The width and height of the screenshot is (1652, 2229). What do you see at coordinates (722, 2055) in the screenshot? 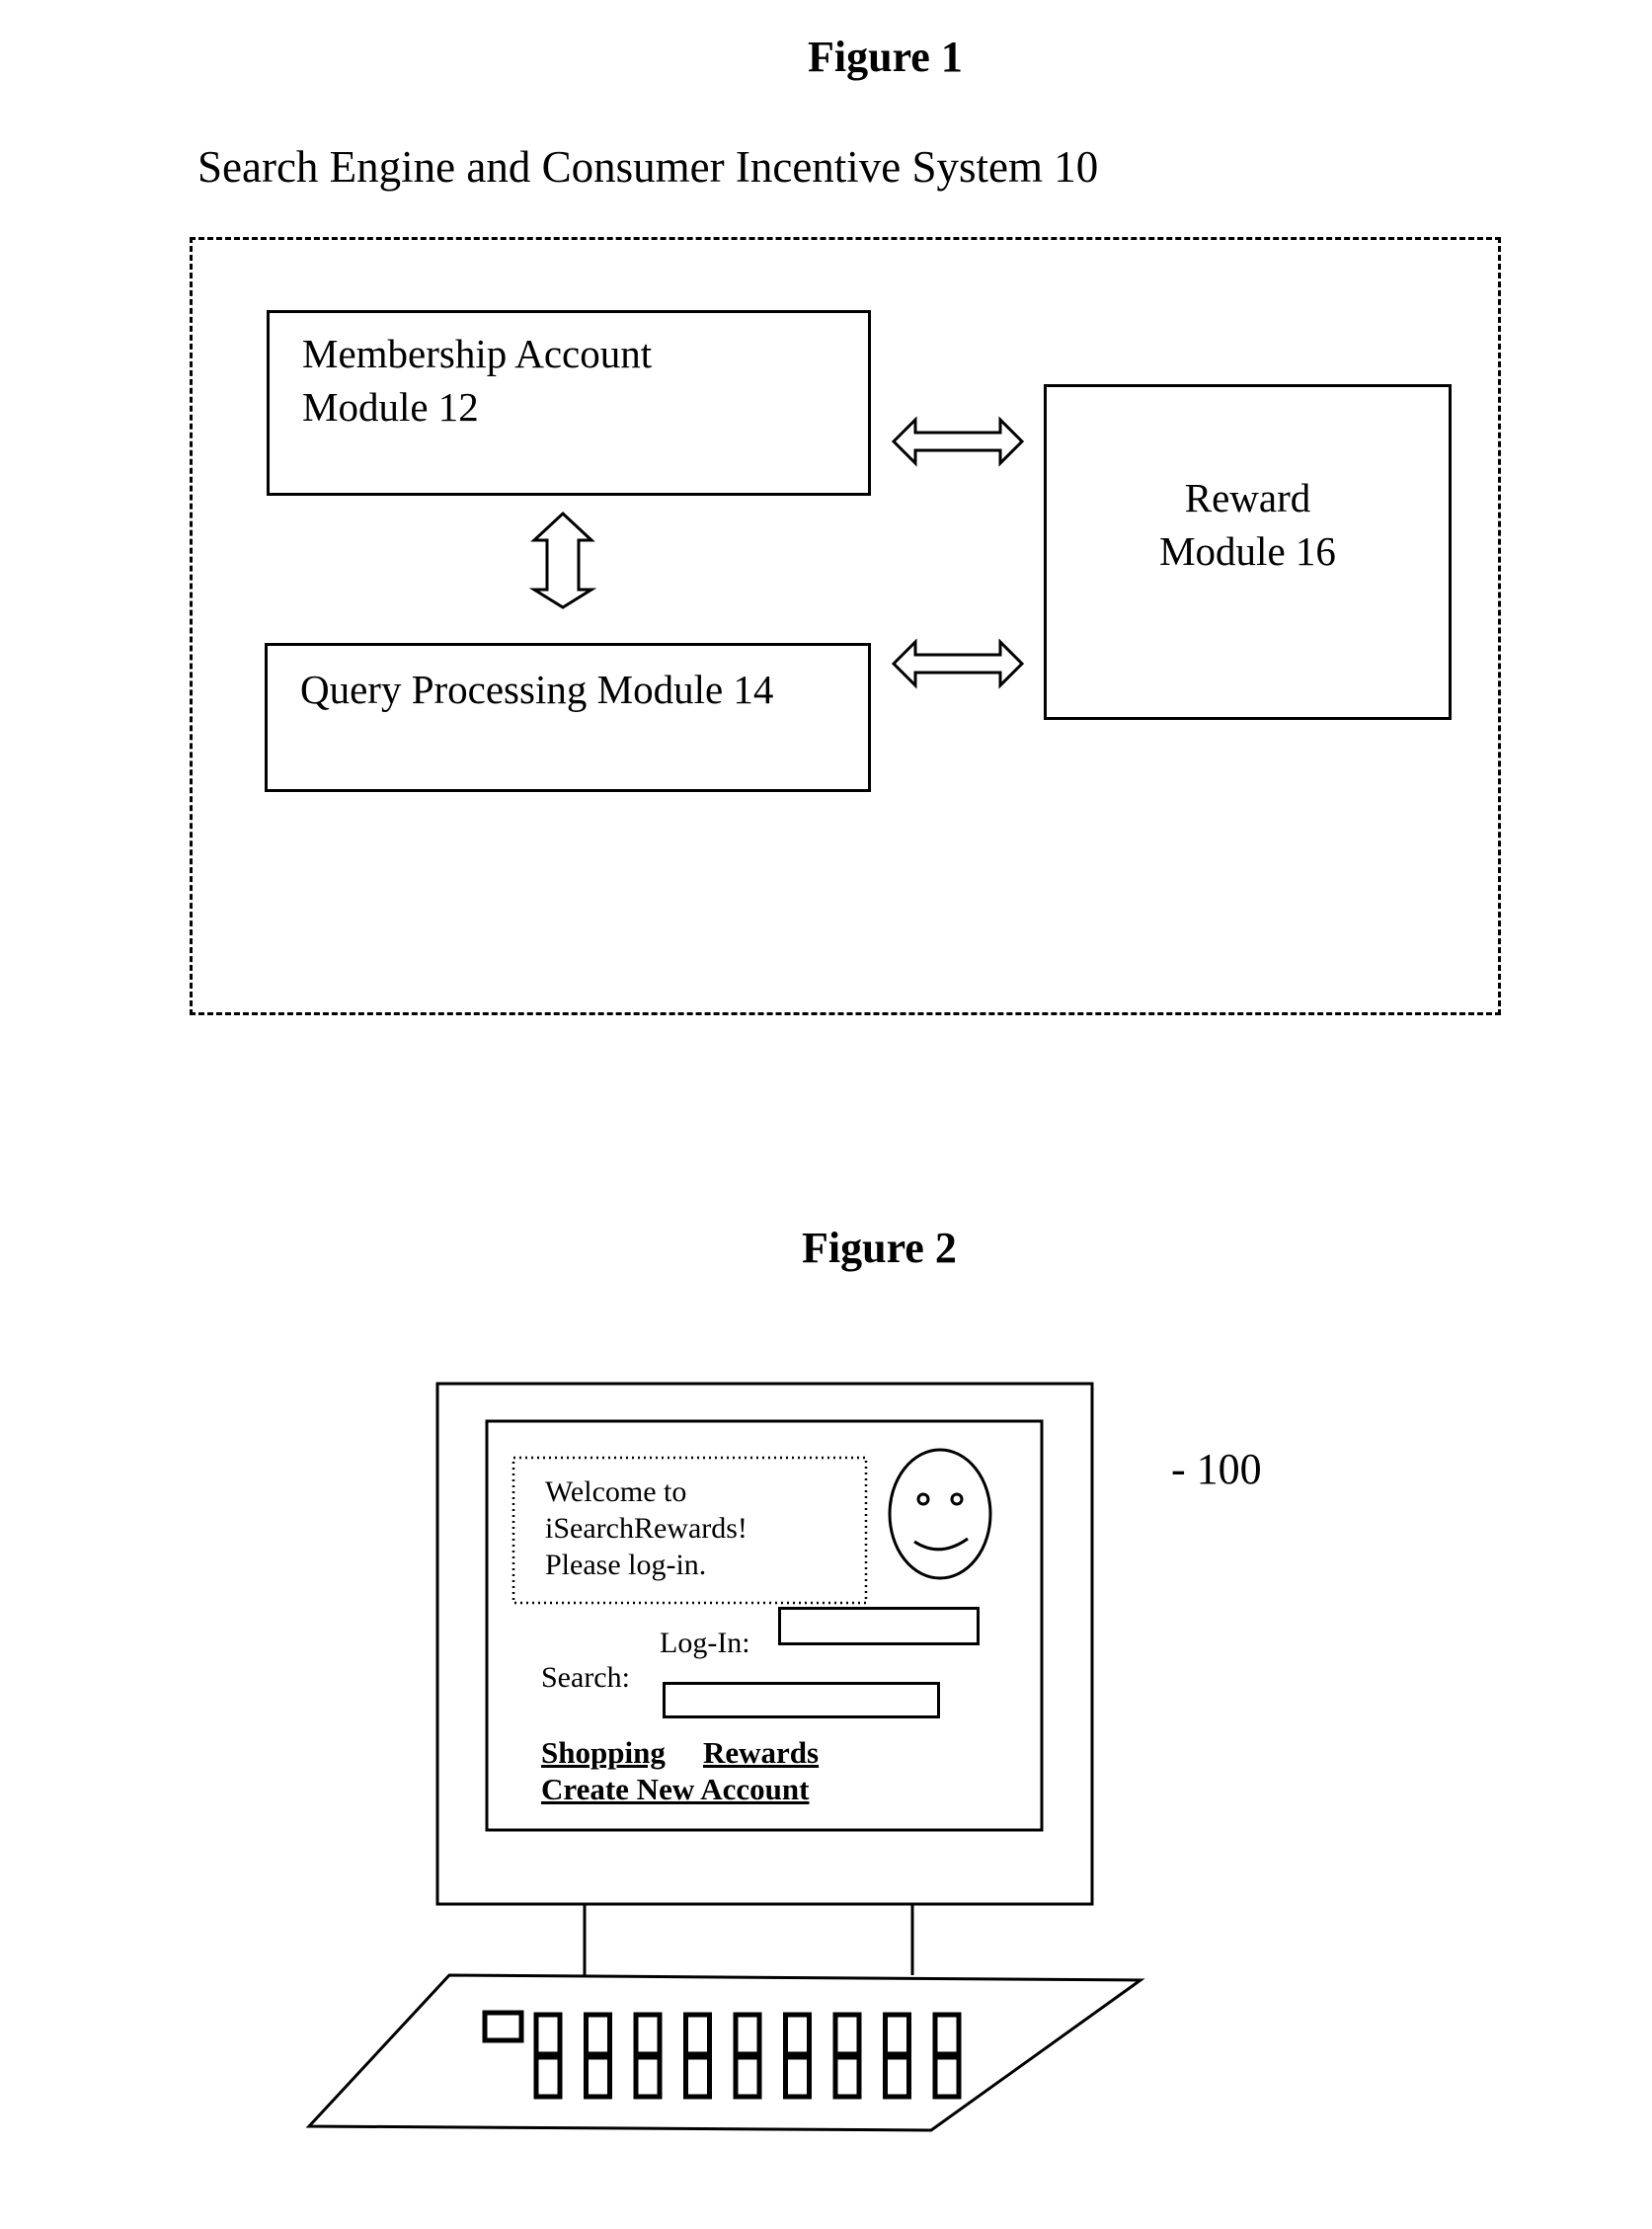
I see `keyboard-keys` at bounding box center [722, 2055].